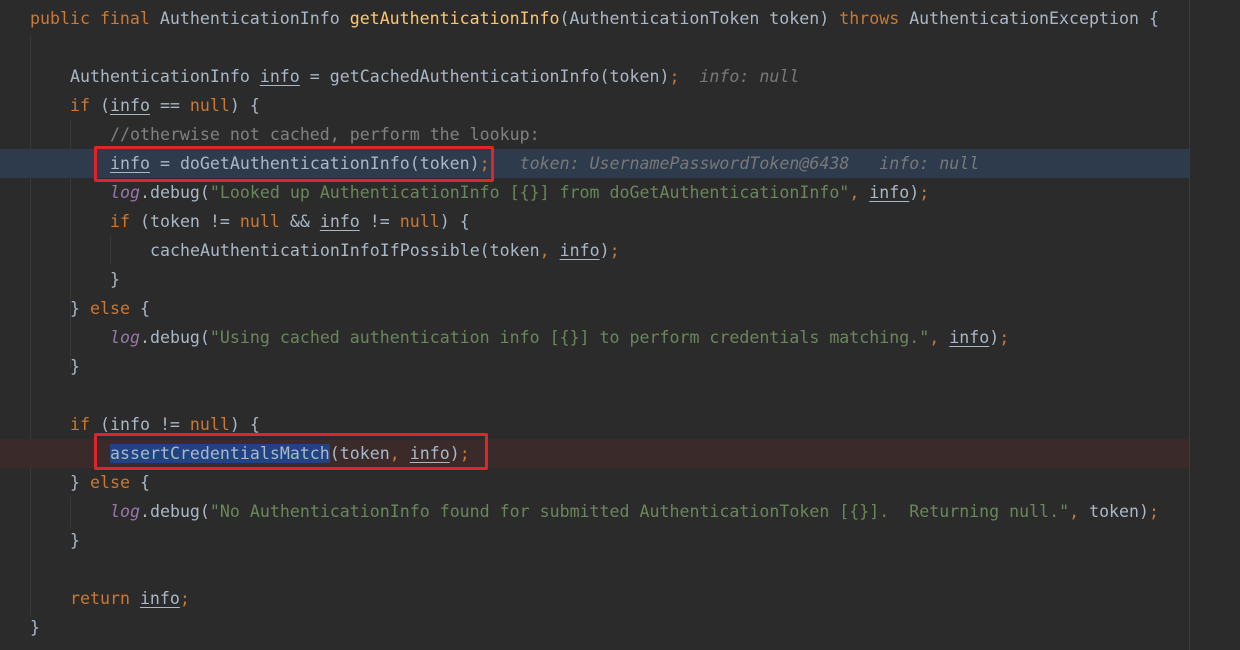  Describe the element at coordinates (129, 18) in the screenshot. I see `code-token: final` at that location.